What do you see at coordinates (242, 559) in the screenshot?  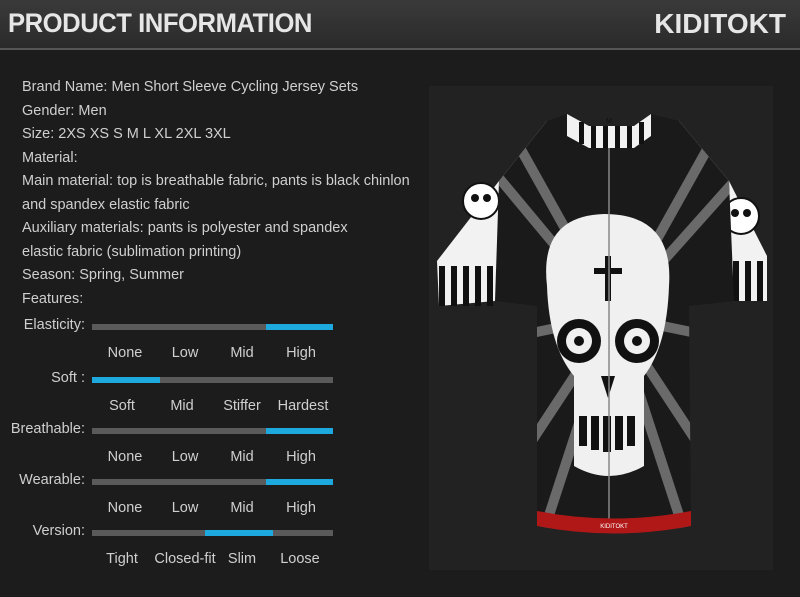 I see `rating-option: Slim` at bounding box center [242, 559].